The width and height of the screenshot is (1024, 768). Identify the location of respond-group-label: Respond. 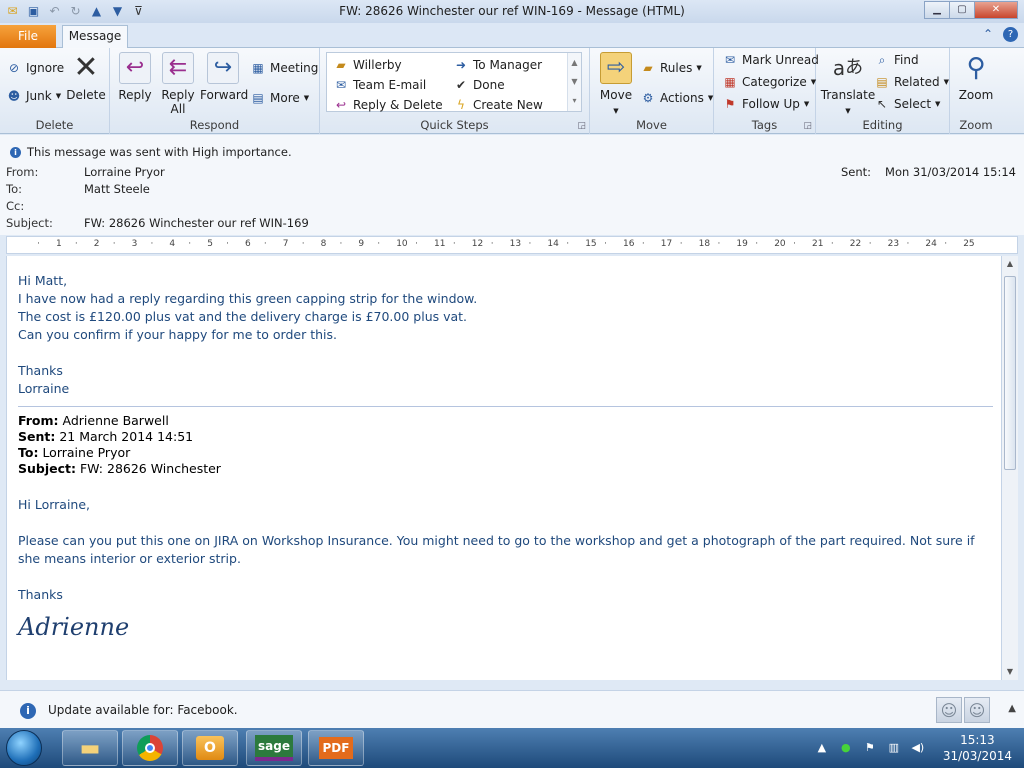
(214, 125).